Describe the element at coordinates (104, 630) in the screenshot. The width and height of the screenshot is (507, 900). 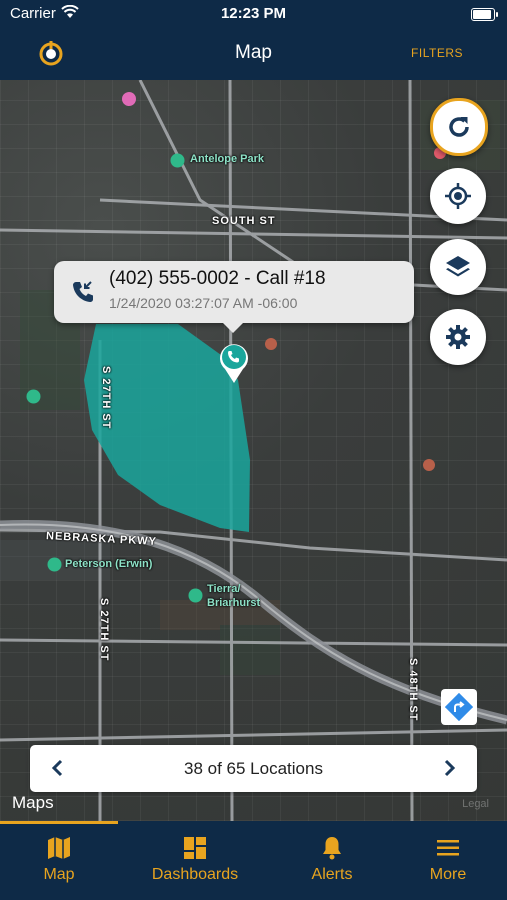
I see `map-label-s27th-bottom: S 27TH ST` at that location.